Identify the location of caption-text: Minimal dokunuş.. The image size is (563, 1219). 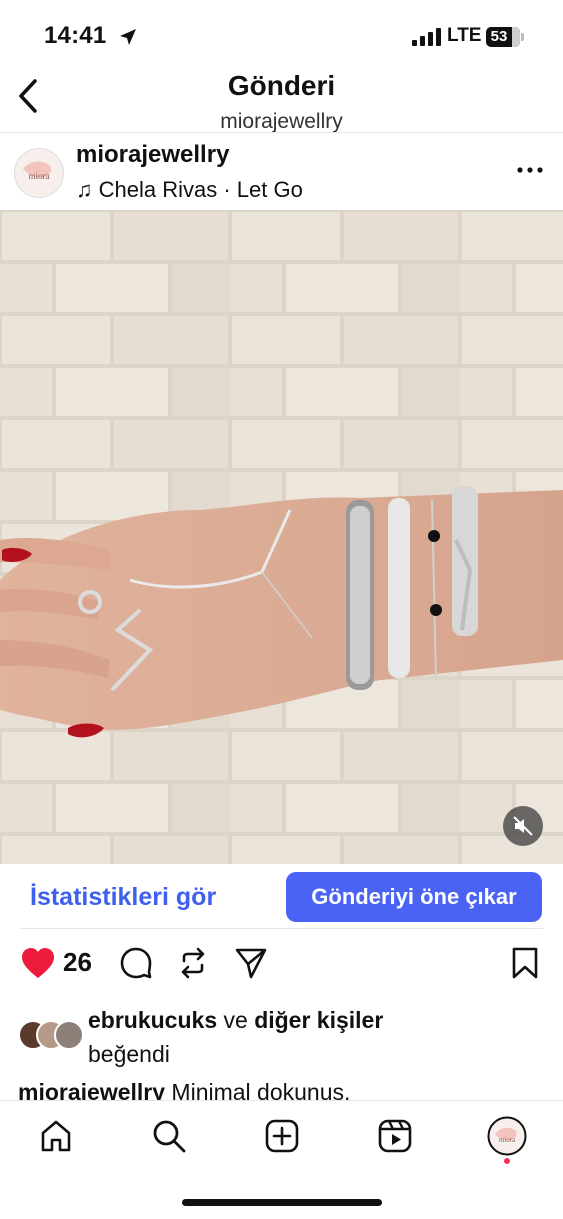
(258, 1090).